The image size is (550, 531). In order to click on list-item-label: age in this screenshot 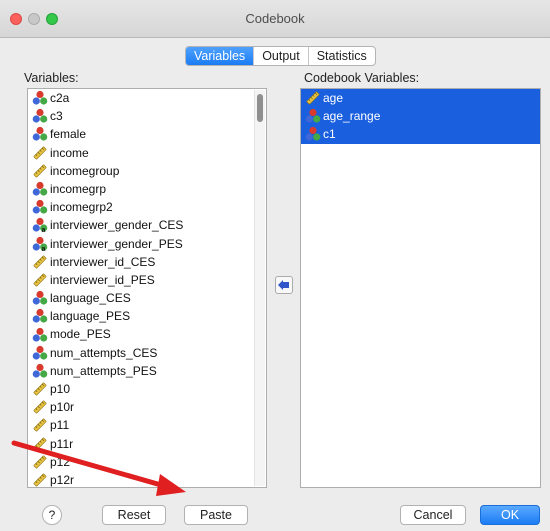, I will do `click(333, 98)`.